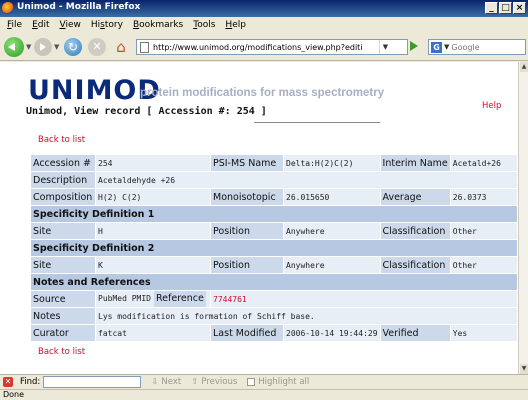 This screenshot has height=400, width=528. I want to click on google-engine-icon: G, so click(436, 47).